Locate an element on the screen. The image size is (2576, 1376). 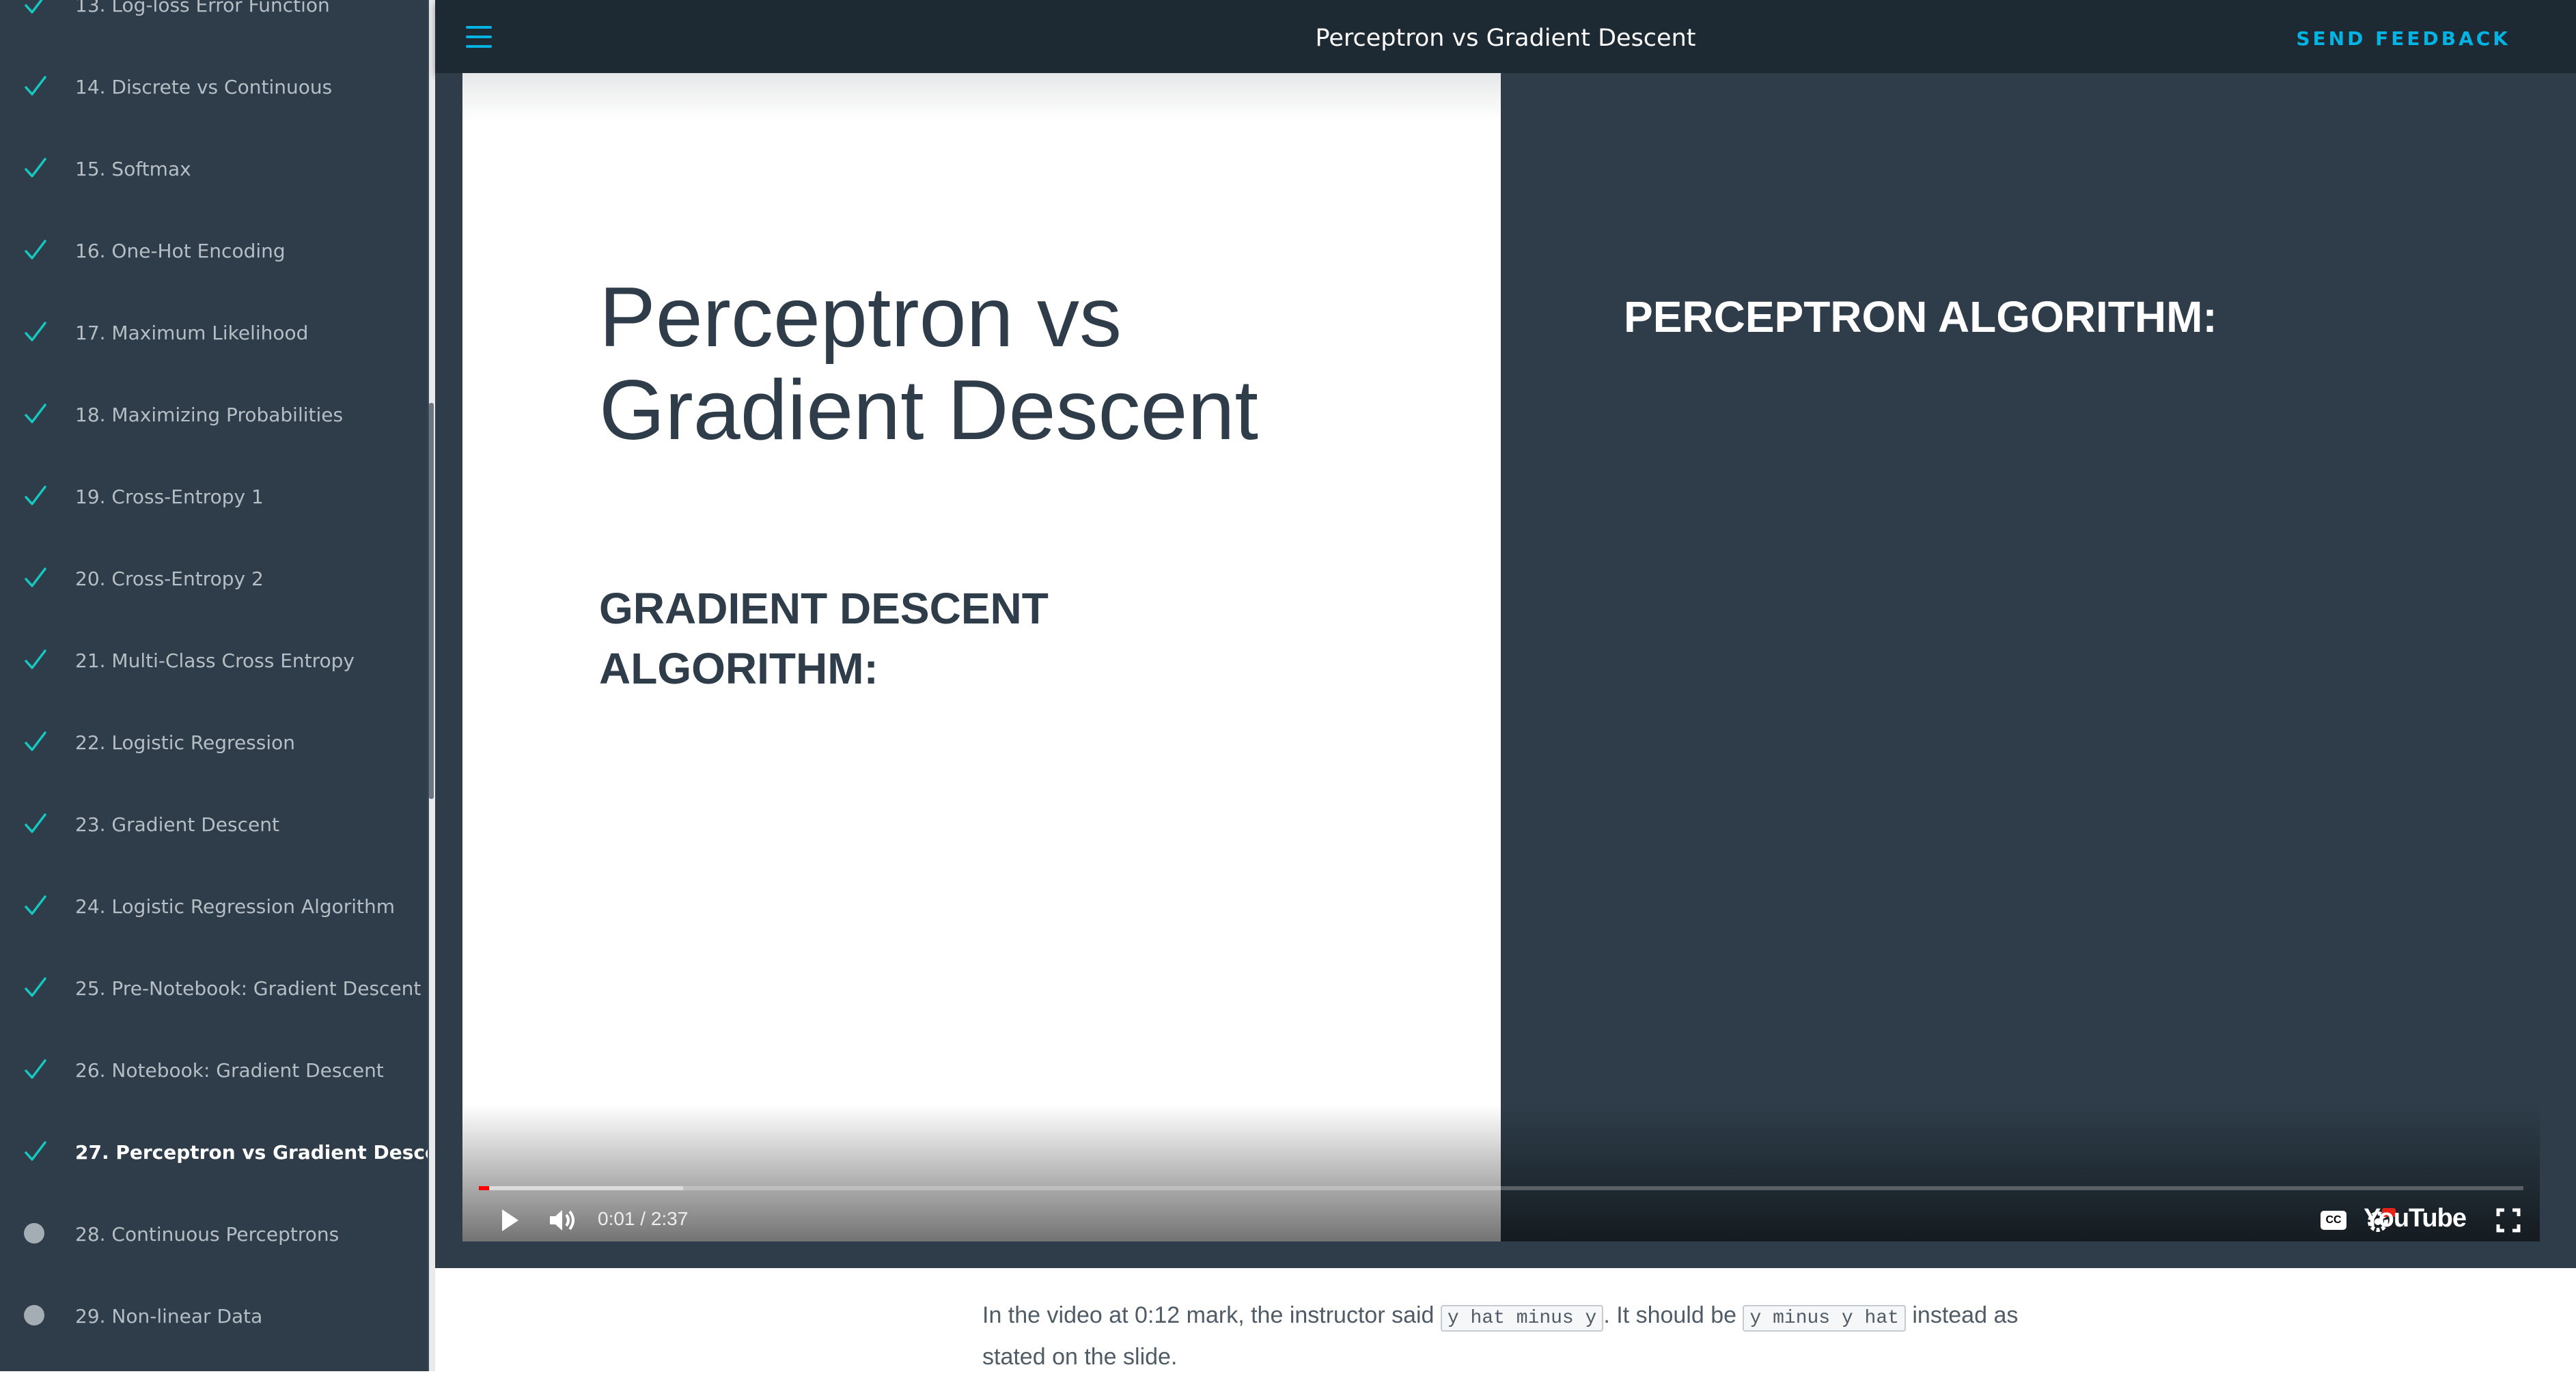
sidebar-item-label: 26. Notebook: Gradient Descent is located at coordinates (229, 1070).